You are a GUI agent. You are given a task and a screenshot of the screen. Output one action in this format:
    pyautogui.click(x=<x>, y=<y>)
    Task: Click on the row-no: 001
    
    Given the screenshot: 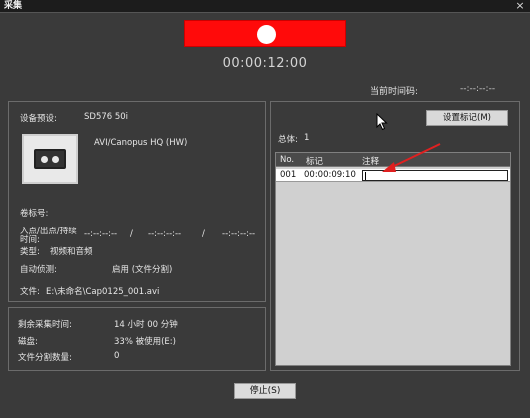 What is the action you would take?
    pyautogui.click(x=288, y=175)
    